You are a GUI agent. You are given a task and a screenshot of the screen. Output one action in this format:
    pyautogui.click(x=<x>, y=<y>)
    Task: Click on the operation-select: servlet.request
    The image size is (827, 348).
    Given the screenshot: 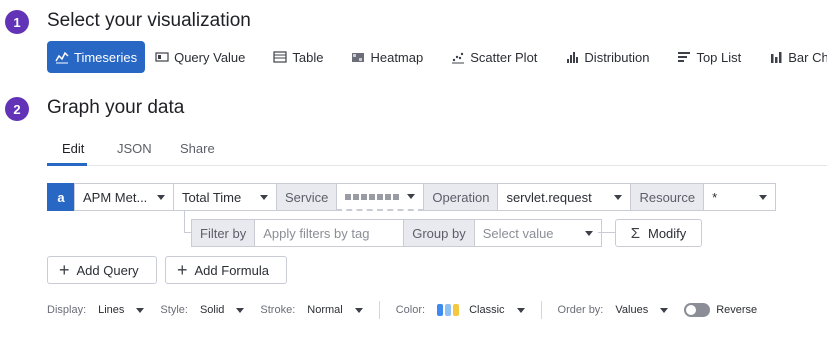 What is the action you would take?
    pyautogui.click(x=564, y=197)
    